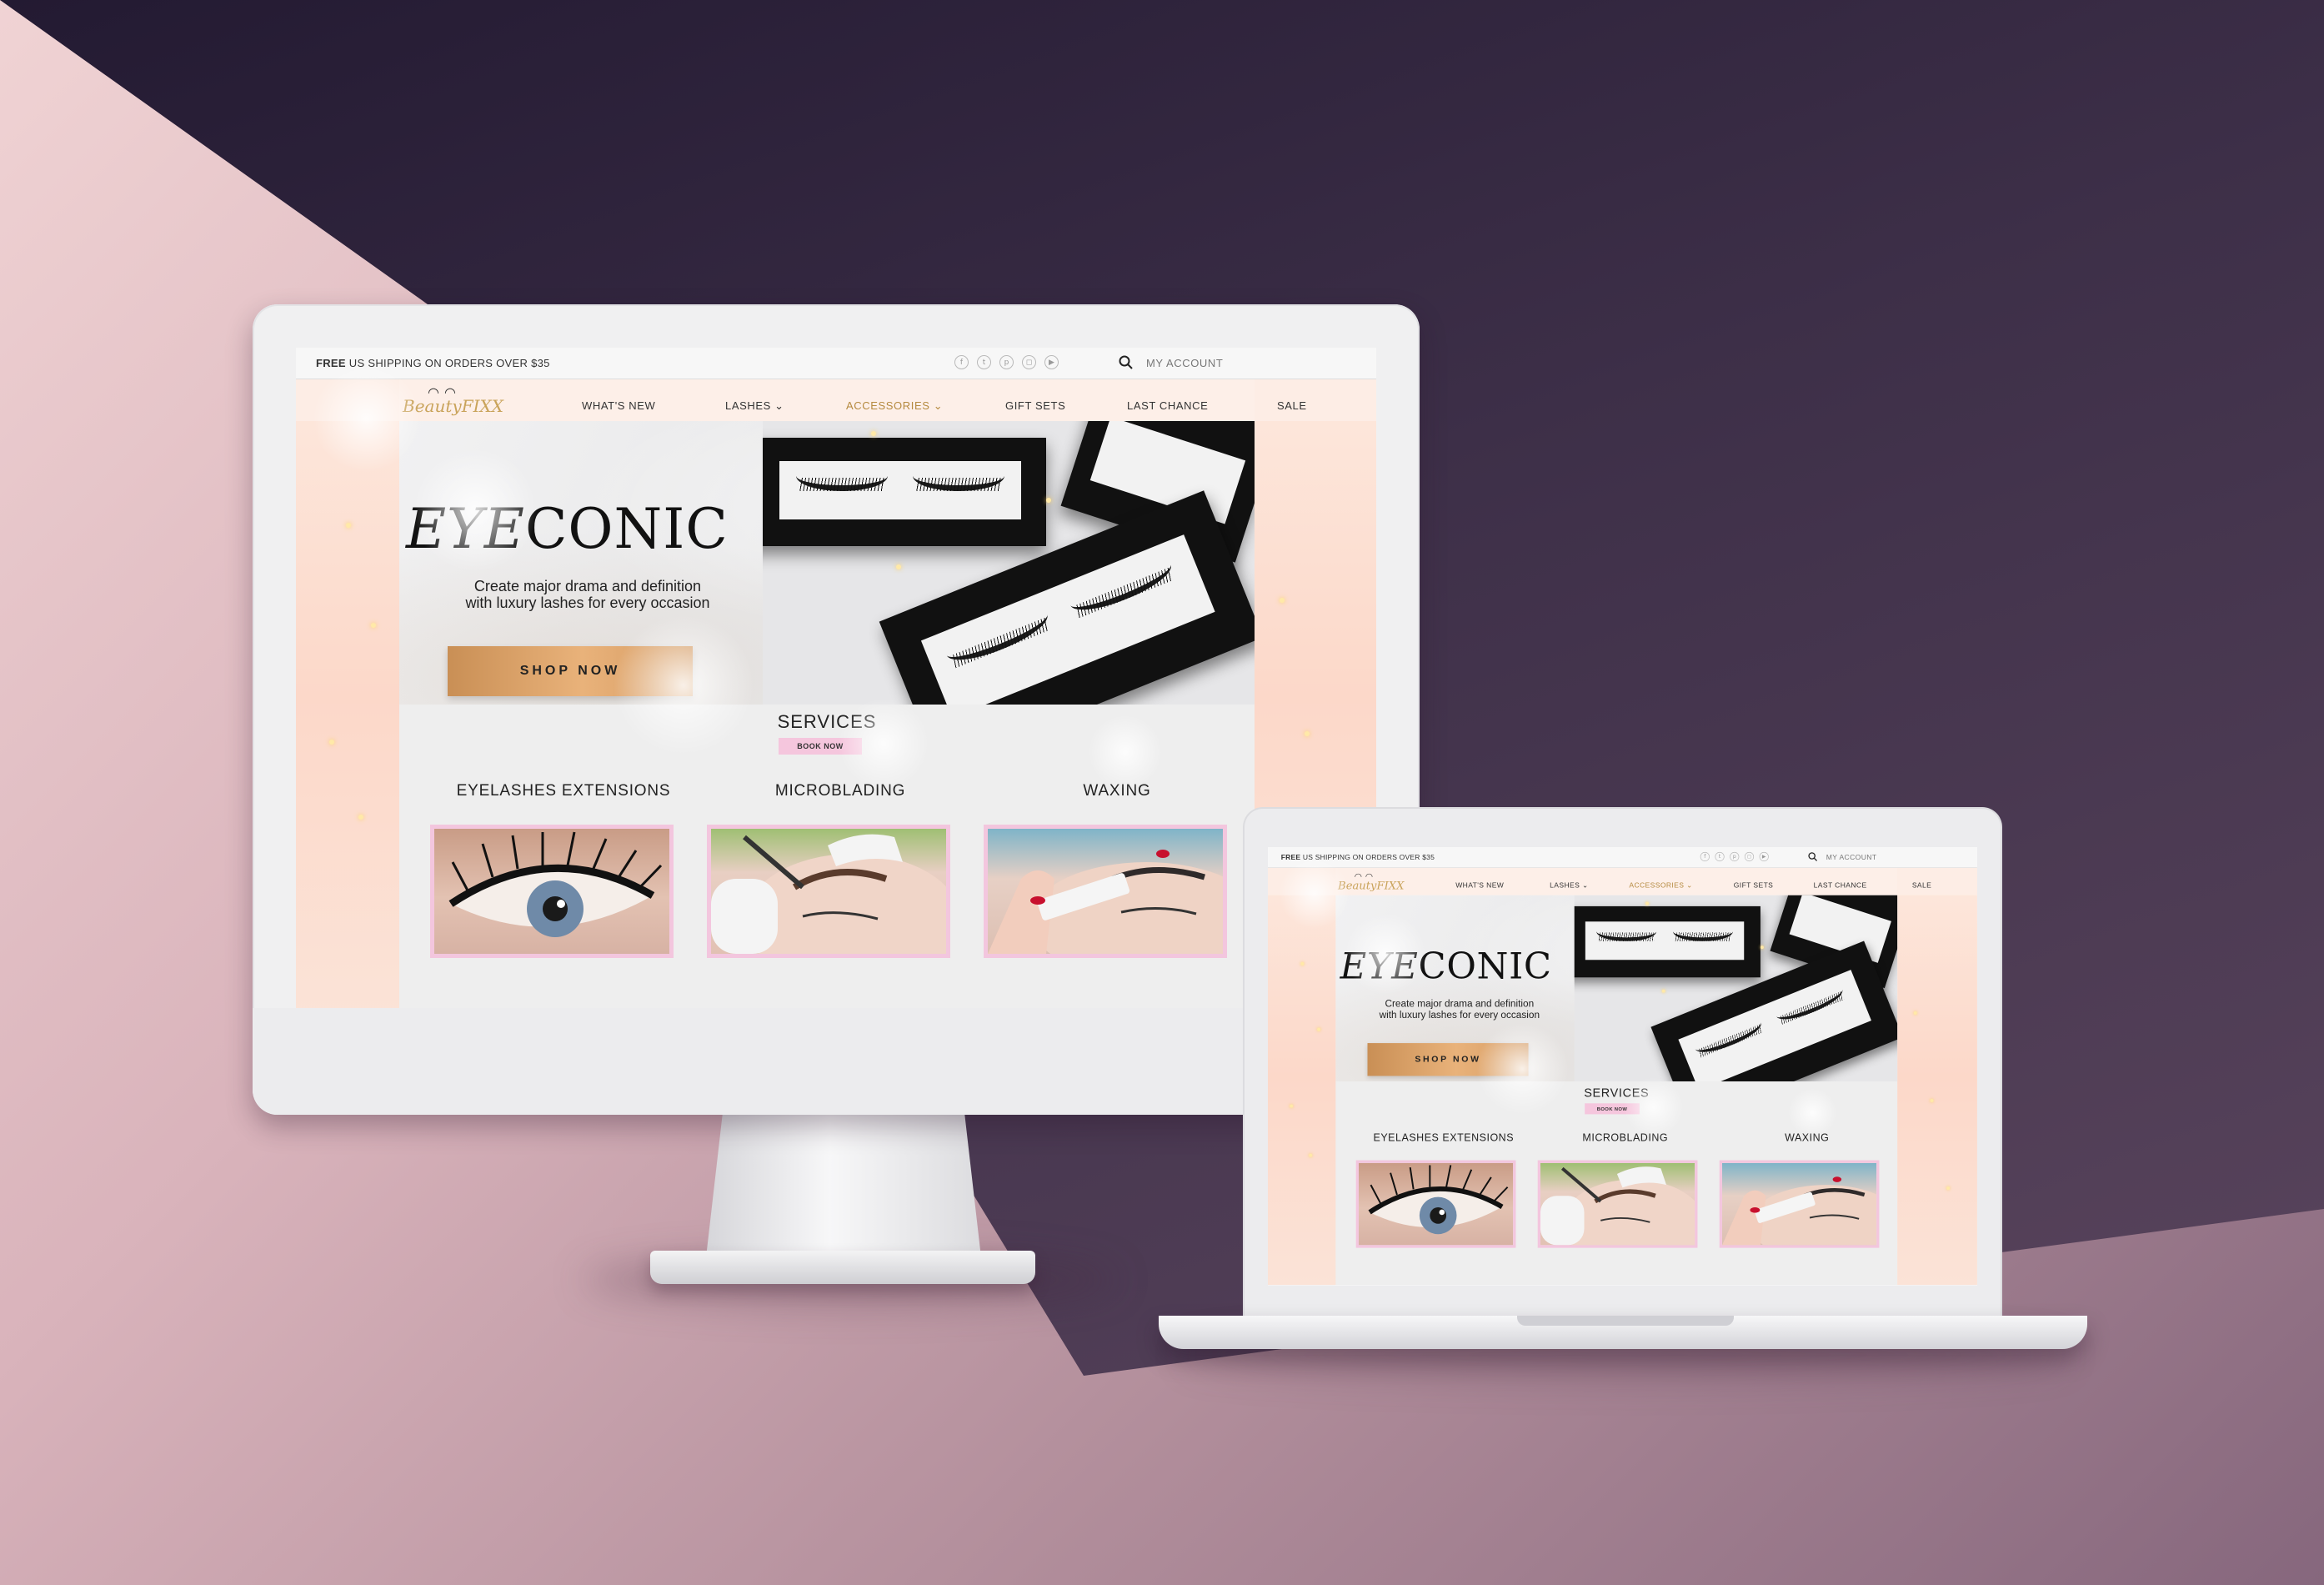 This screenshot has width=2324, height=1585. What do you see at coordinates (843, 1267) in the screenshot?
I see `imac-stand-base` at bounding box center [843, 1267].